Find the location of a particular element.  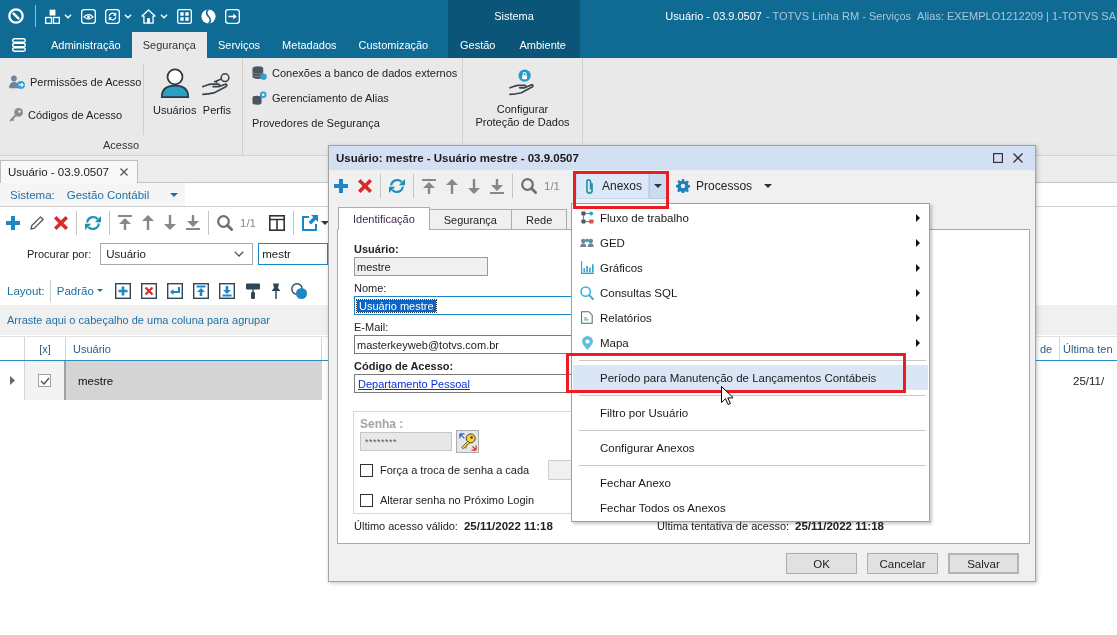

ribbon-button: Gerenciamento de Alias is located at coordinates (357, 98).